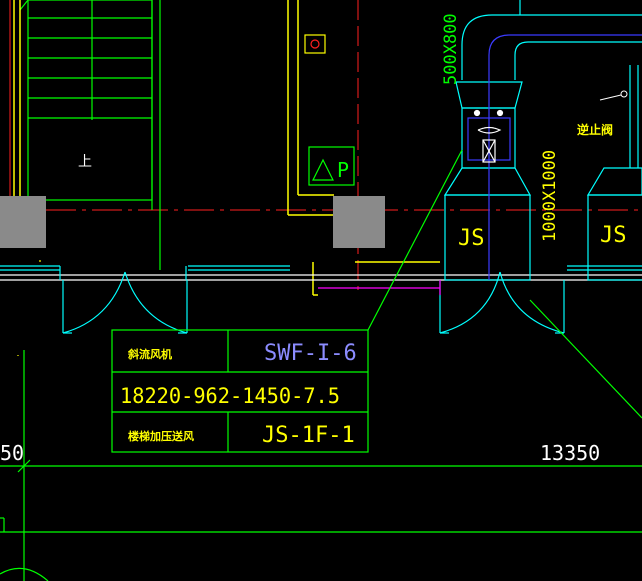 This screenshot has width=642, height=581. I want to click on shaft-label-left: JS, so click(471, 238).